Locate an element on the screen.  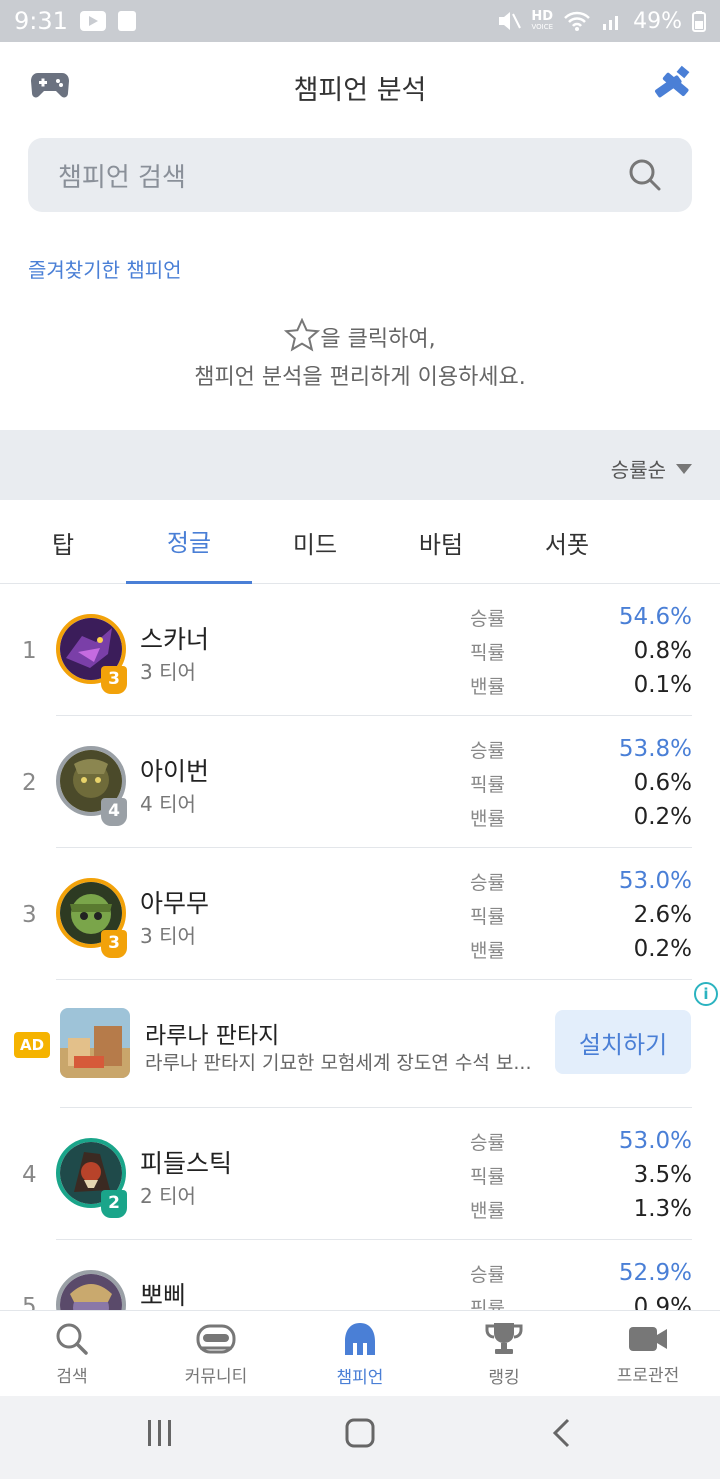
nav-ranking: 랭킹 is located at coordinates (504, 1354).